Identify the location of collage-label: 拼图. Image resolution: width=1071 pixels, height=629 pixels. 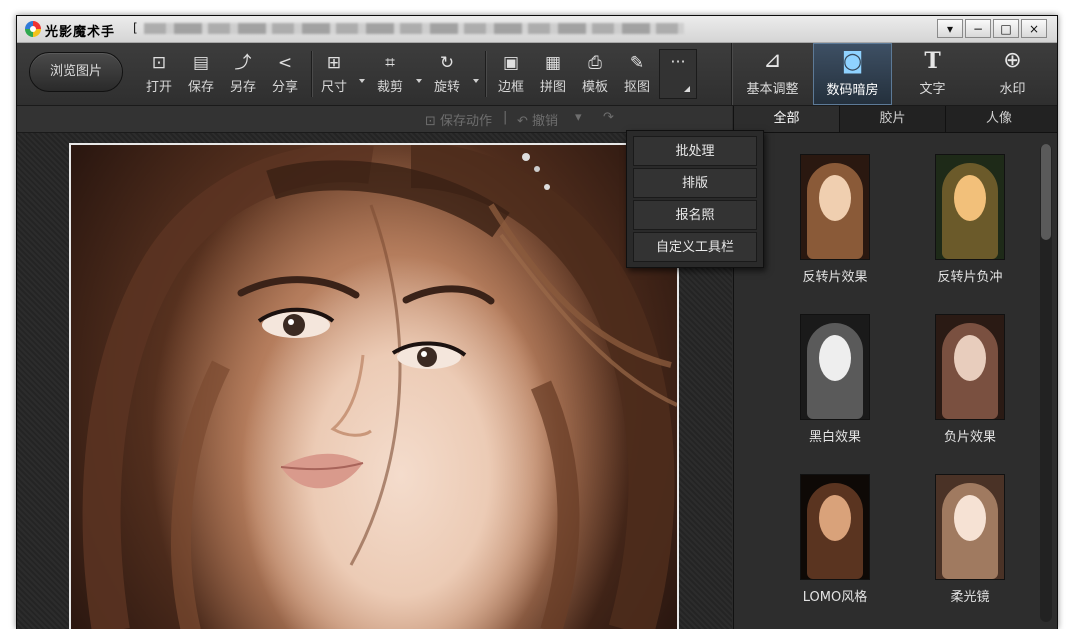
(552, 87).